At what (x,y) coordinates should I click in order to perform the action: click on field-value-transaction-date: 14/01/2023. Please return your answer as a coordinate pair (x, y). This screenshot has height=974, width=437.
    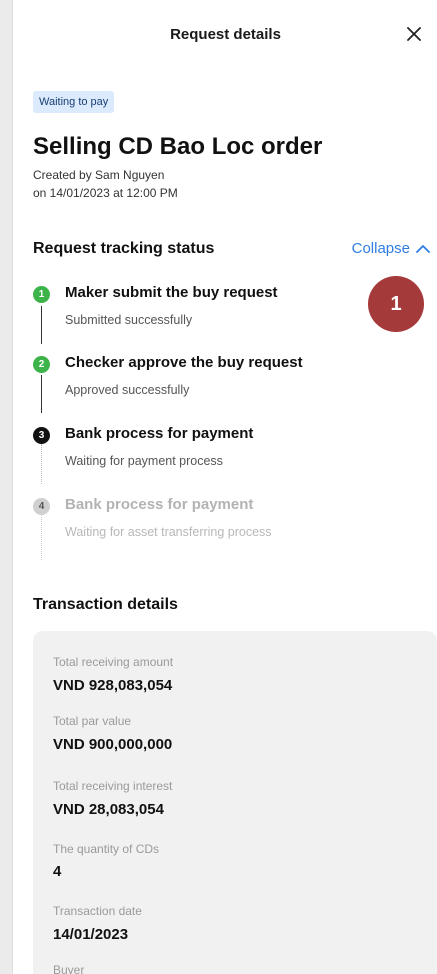
    Looking at the image, I should click on (91, 934).